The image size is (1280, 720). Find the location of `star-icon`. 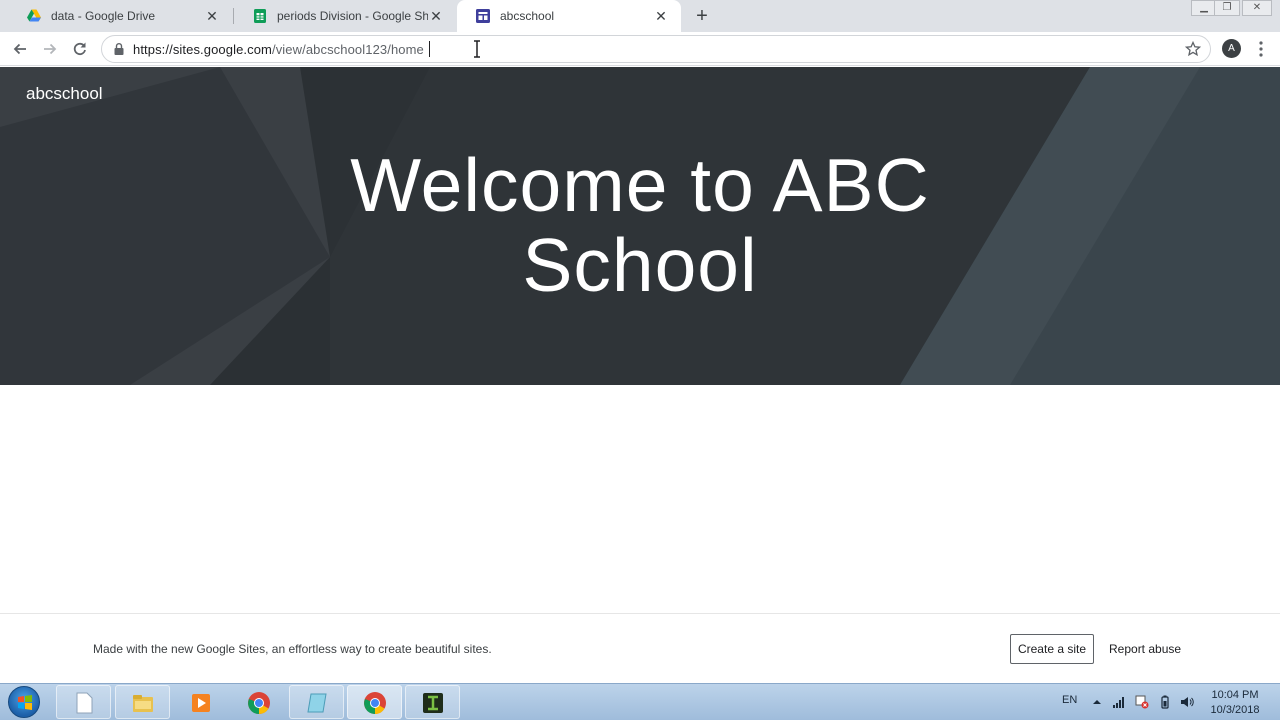

star-icon is located at coordinates (1193, 49).